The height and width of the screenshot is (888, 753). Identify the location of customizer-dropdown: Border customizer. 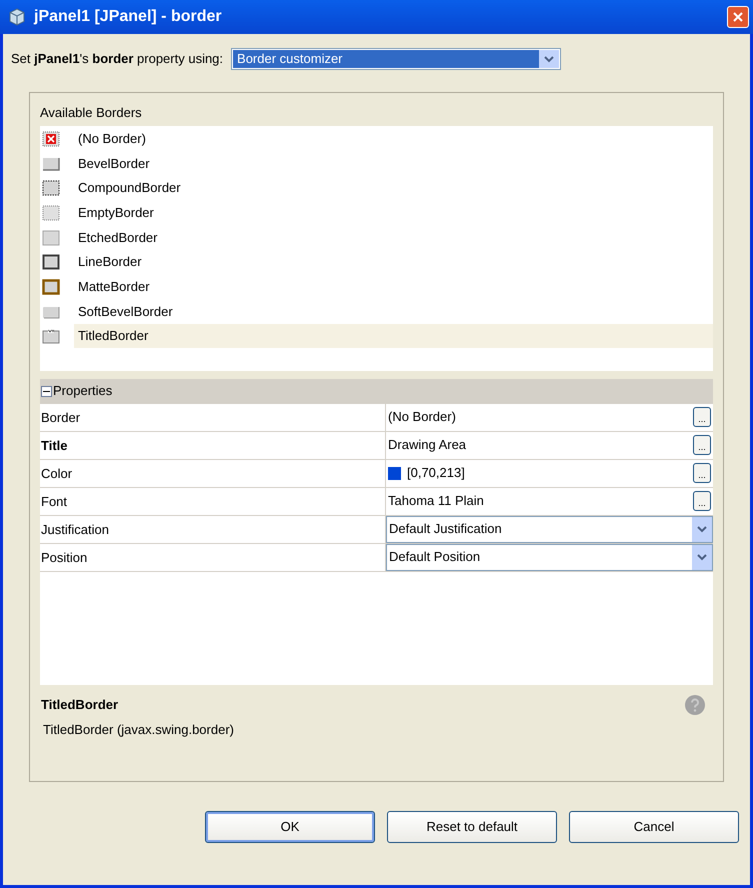
(396, 59).